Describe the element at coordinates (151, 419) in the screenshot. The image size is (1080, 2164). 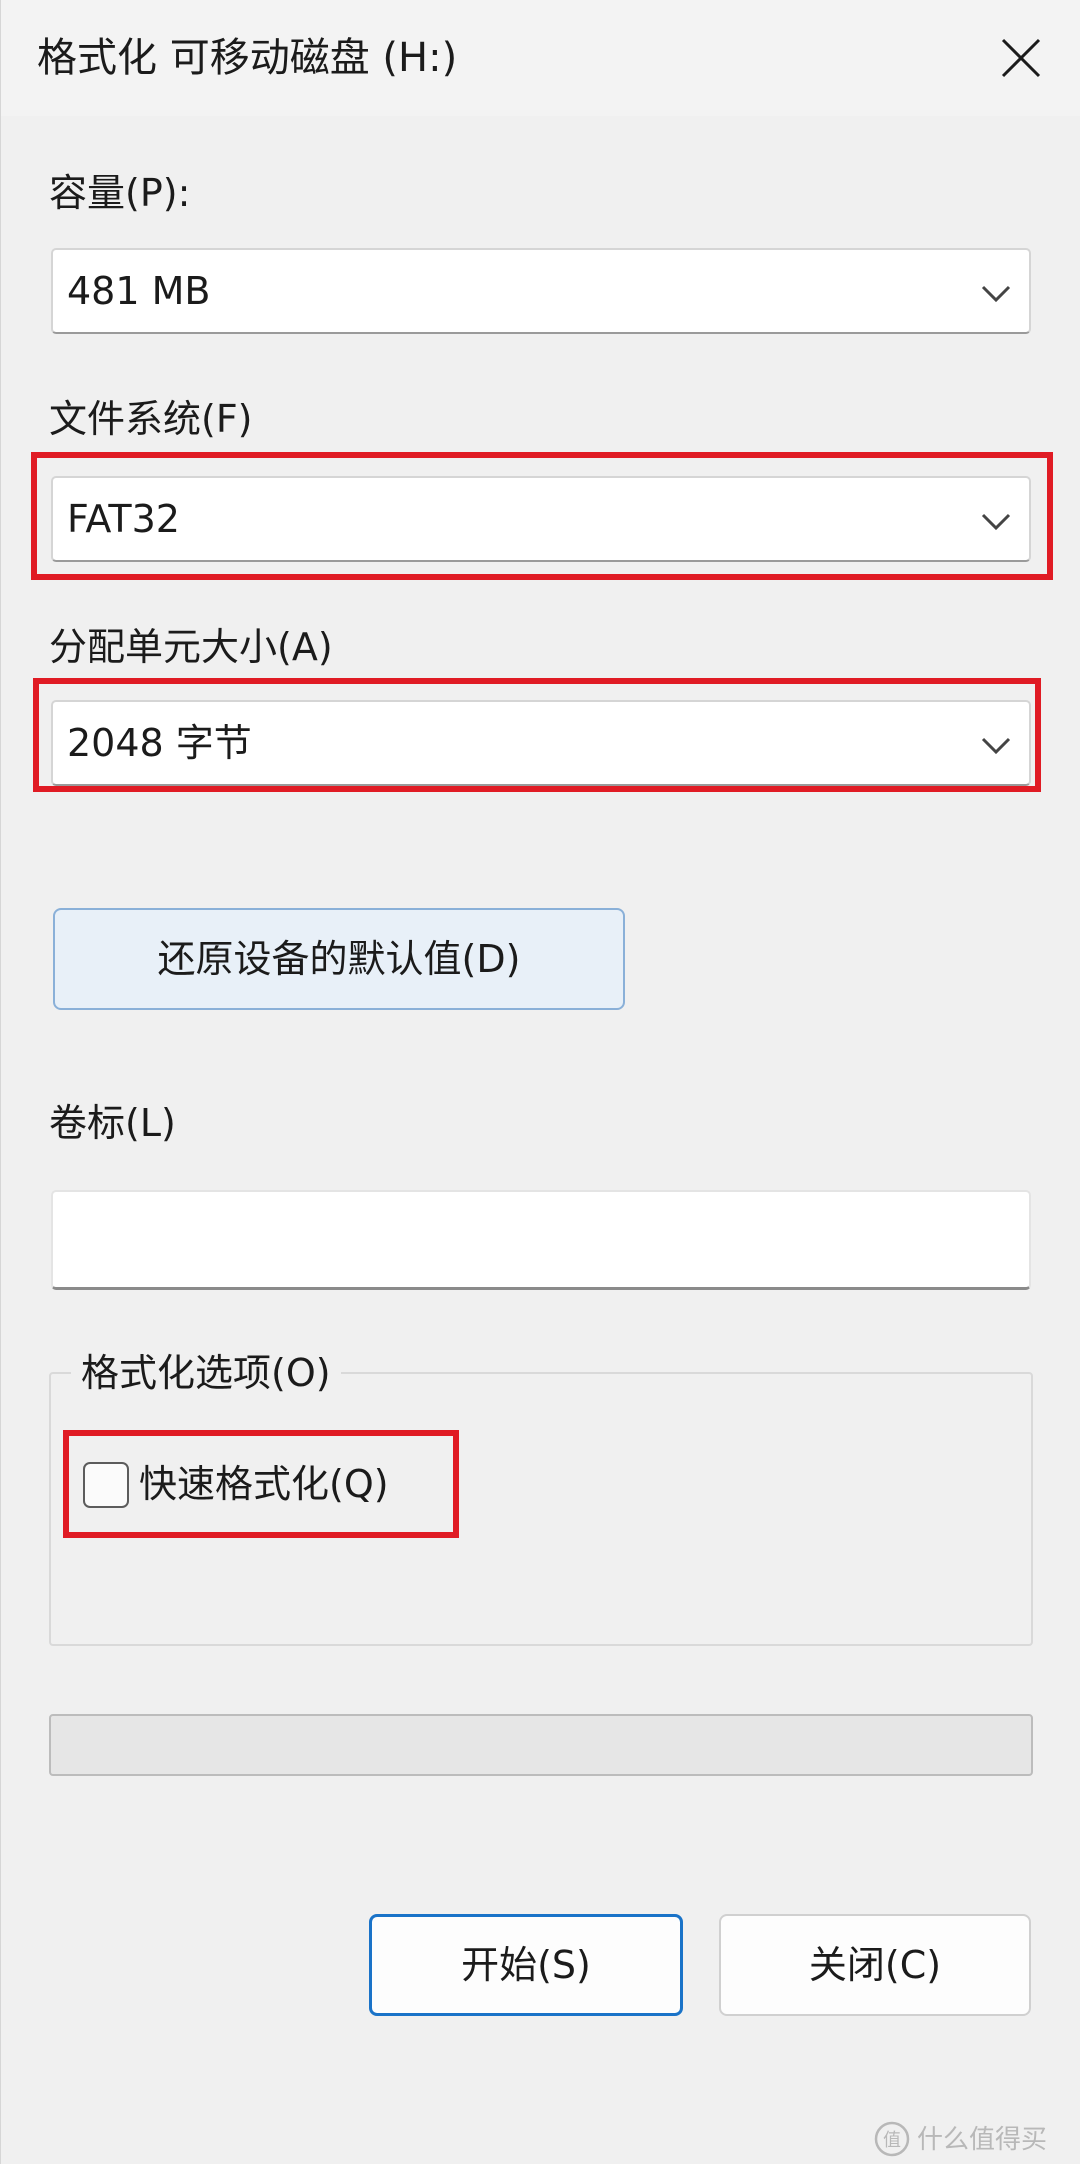
I see `file-system-label: 文件系统(F)` at that location.